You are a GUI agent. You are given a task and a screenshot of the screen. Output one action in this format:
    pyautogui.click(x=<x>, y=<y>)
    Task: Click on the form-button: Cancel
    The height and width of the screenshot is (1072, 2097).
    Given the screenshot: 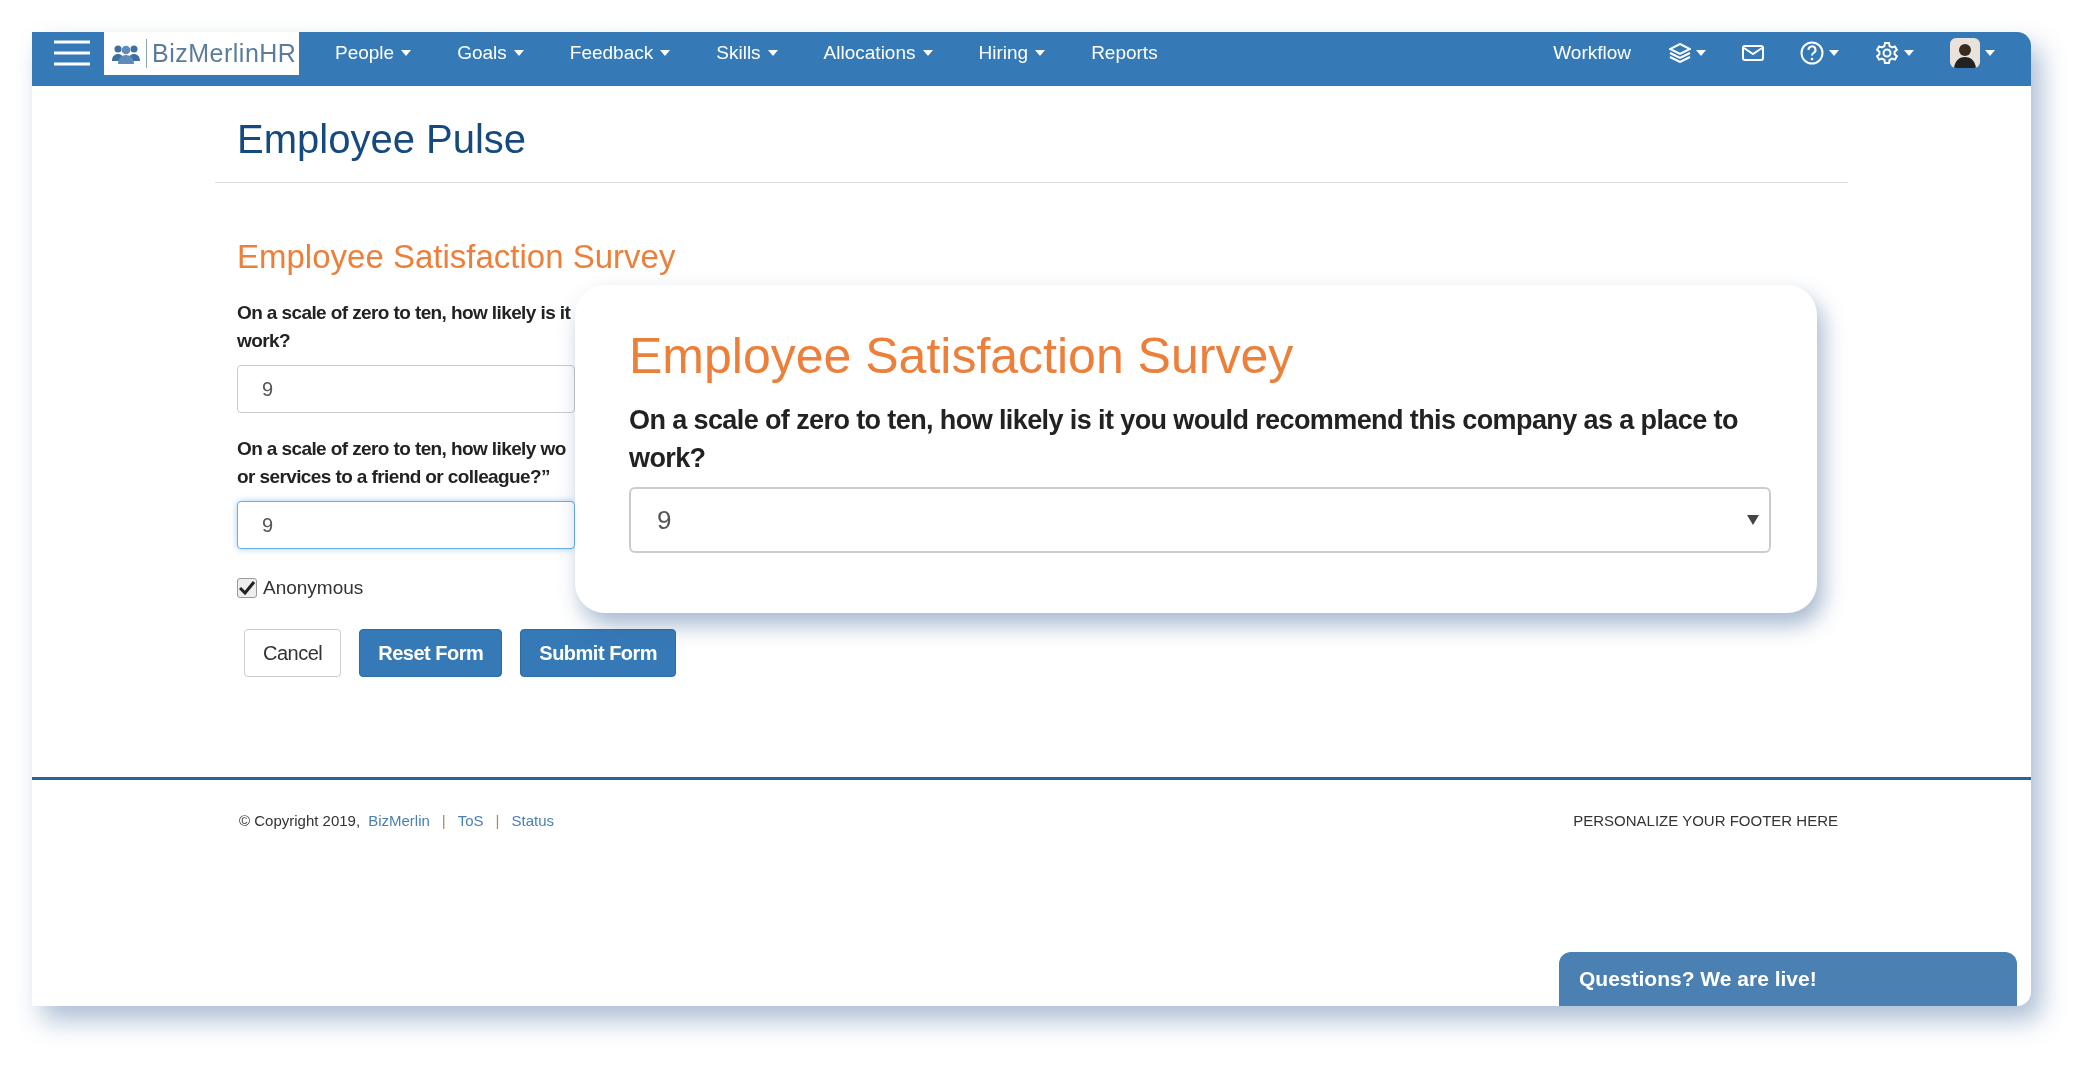 What is the action you would take?
    pyautogui.click(x=293, y=653)
    